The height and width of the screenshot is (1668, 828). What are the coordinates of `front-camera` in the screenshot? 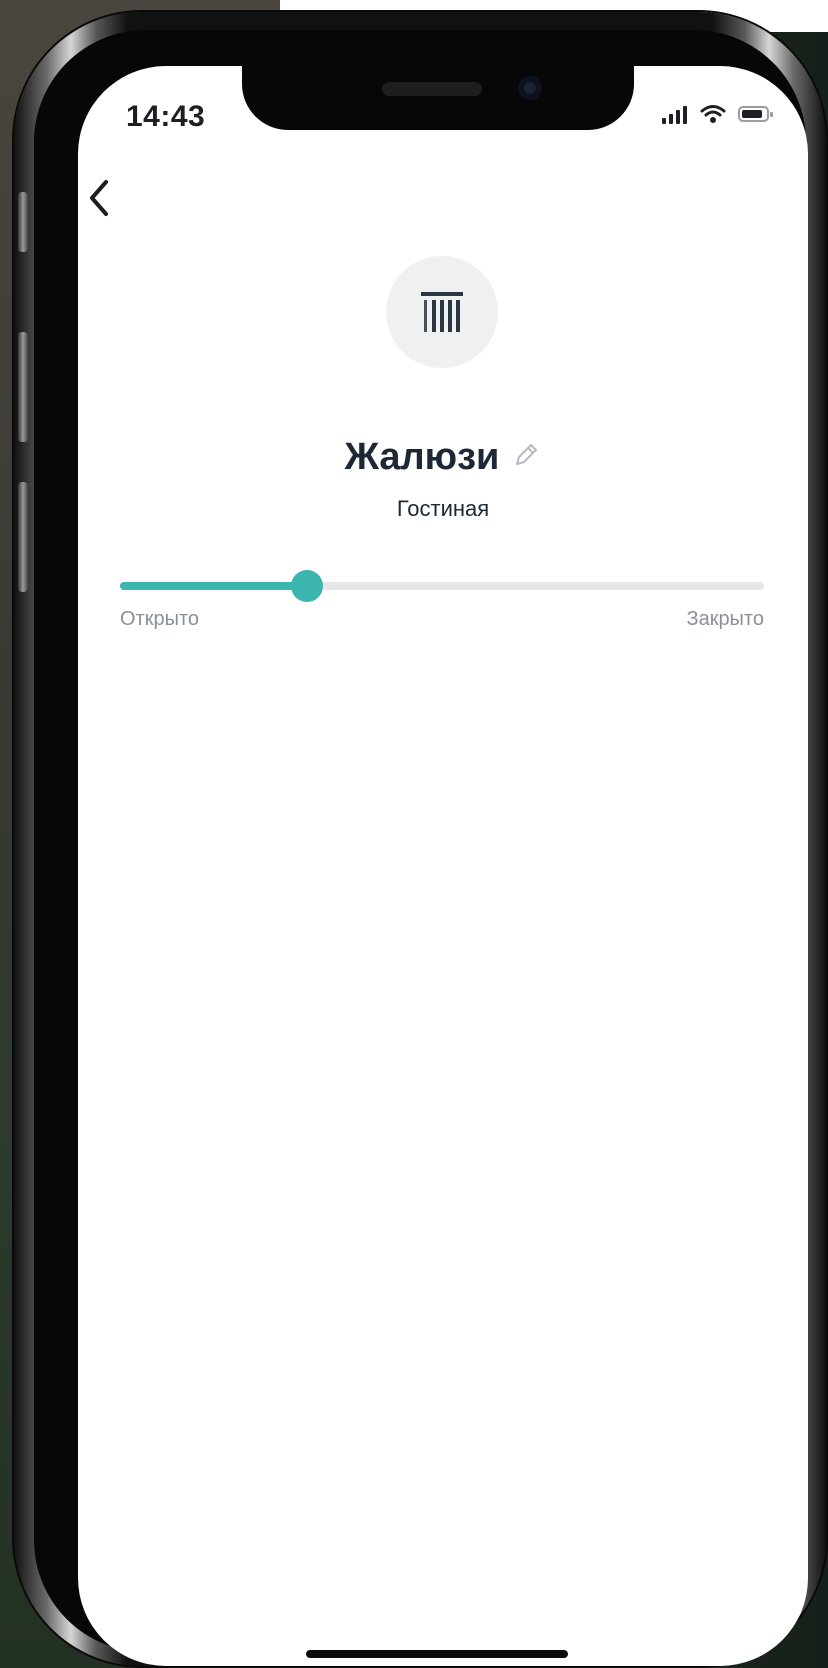 It's located at (530, 88).